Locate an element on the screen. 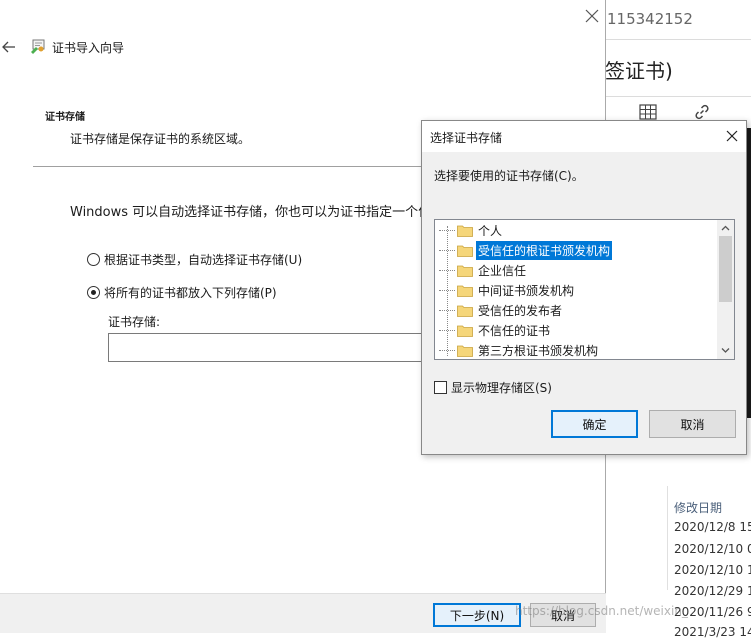  tree-item-label-selected: 受信任的根证书颁发机构 is located at coordinates (544, 250).